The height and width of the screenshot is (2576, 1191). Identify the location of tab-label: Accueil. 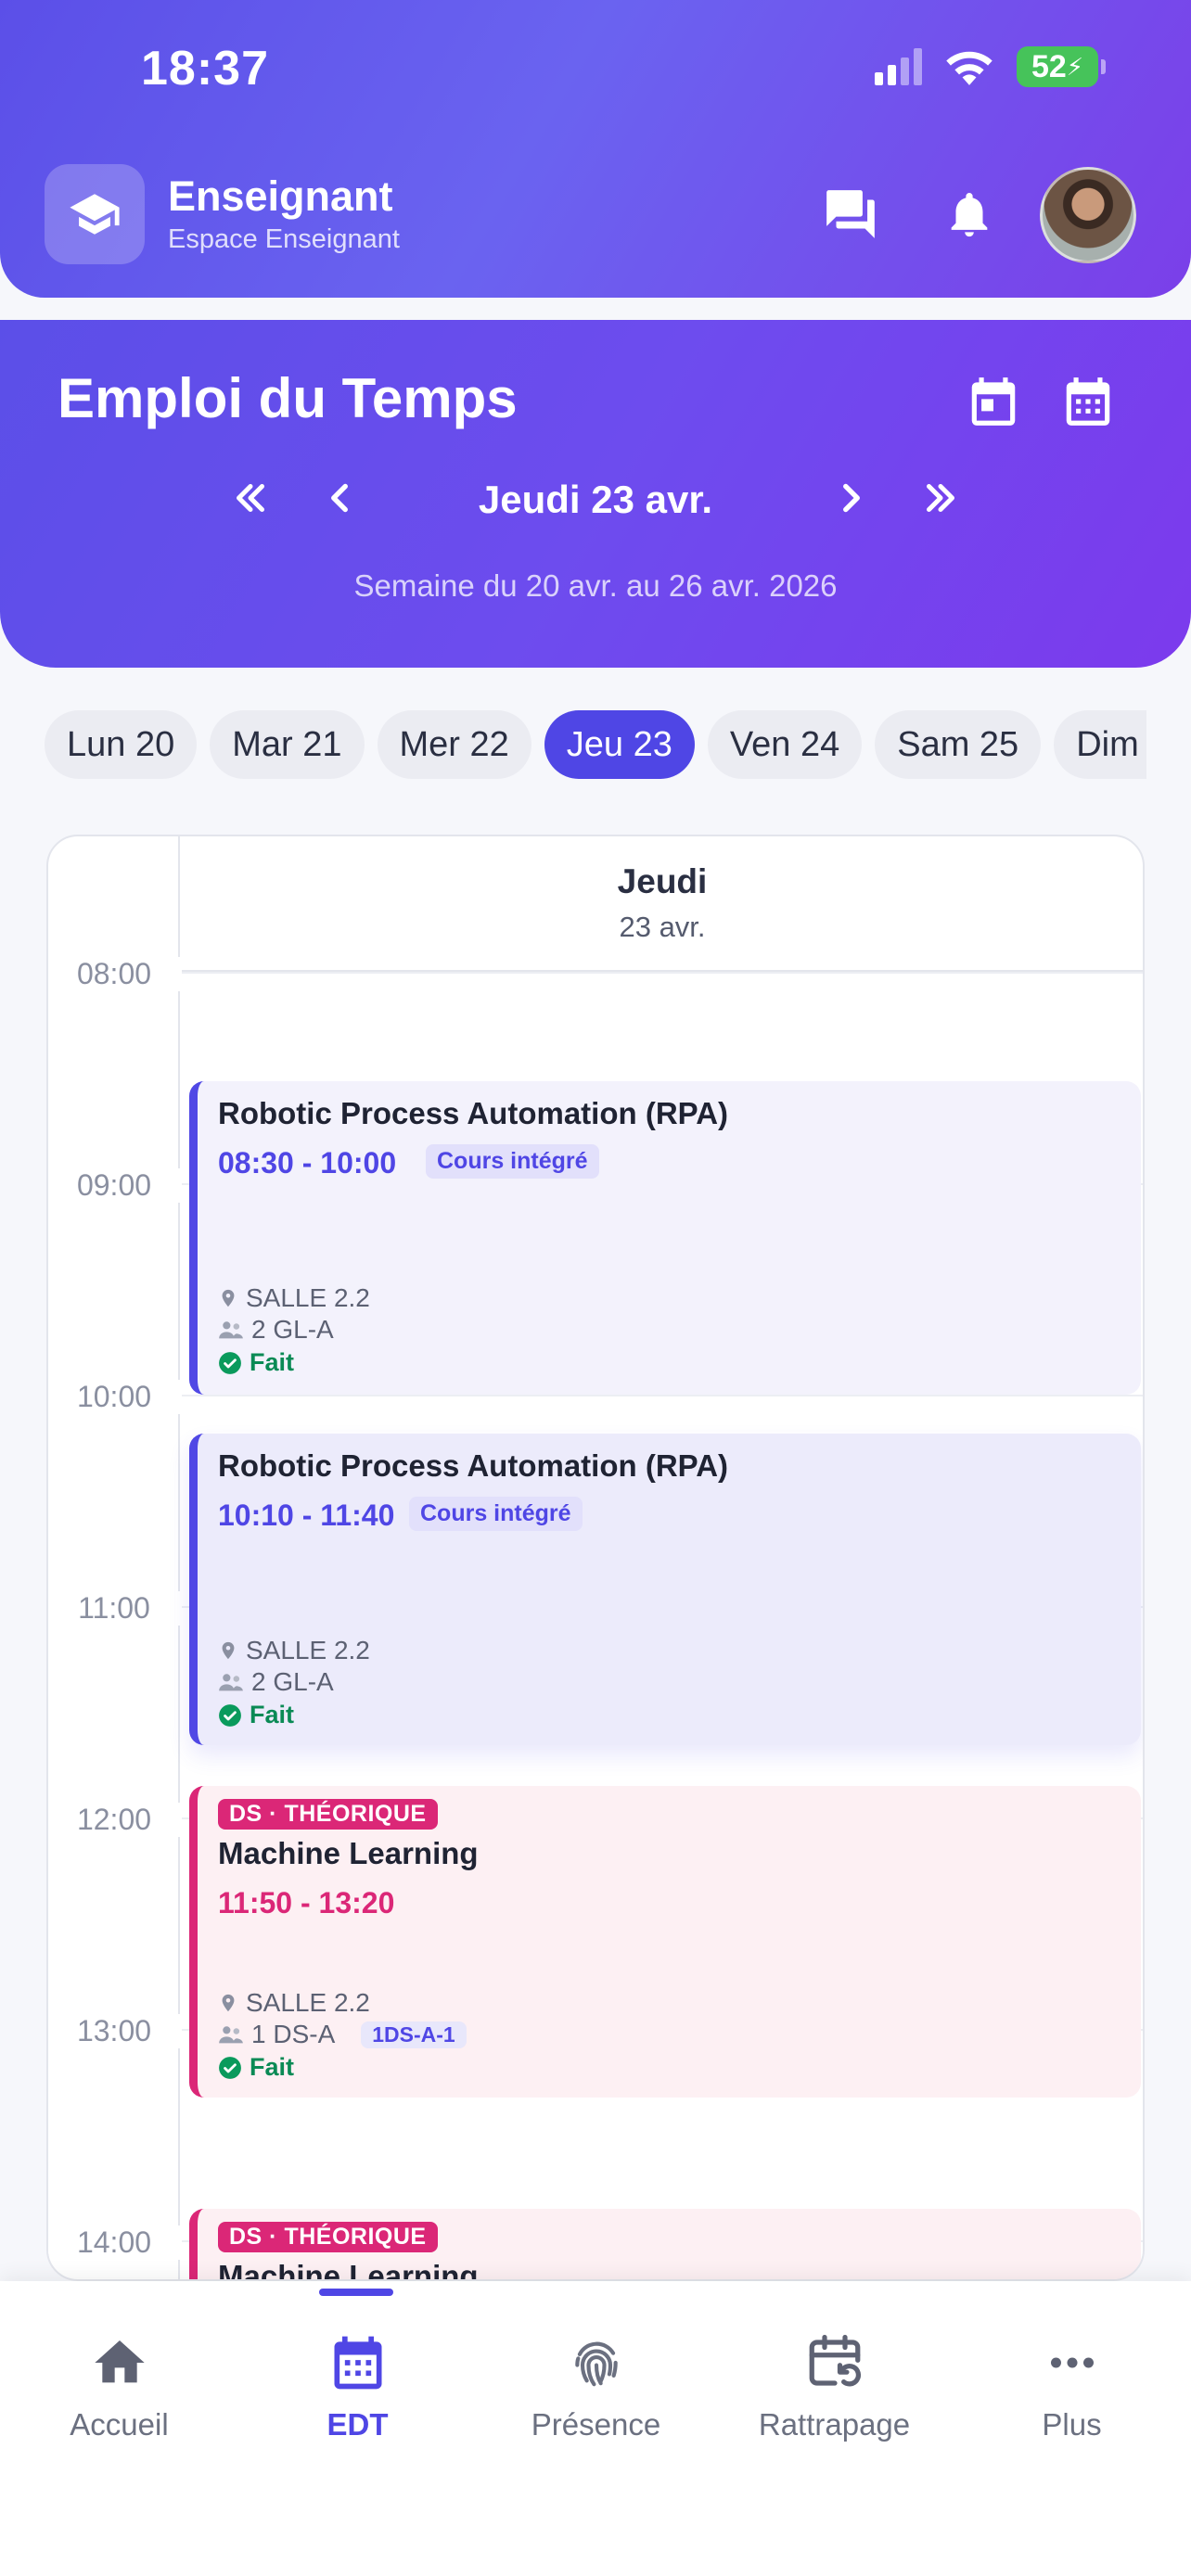
(120, 2424).